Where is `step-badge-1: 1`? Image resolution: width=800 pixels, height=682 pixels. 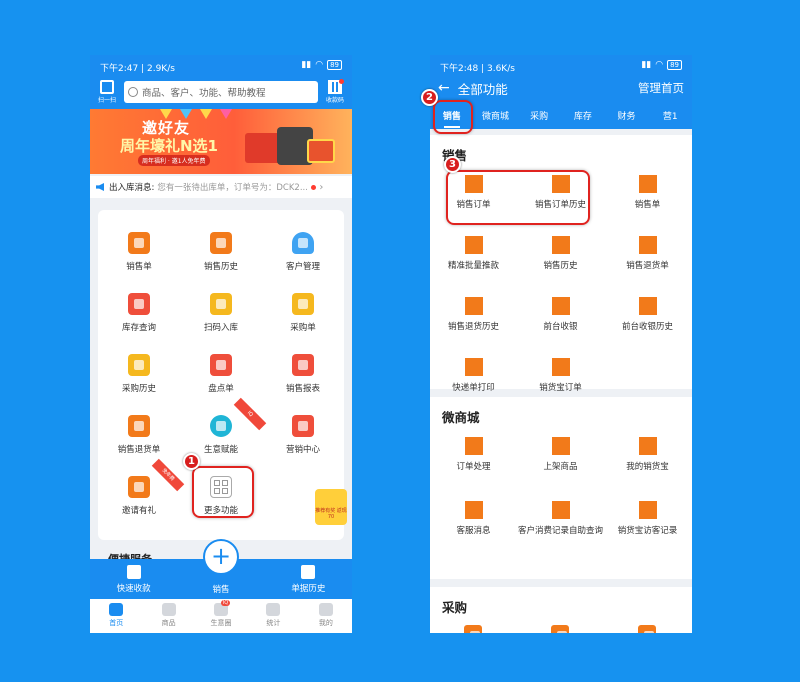
step-badge-1: 1 is located at coordinates (191, 461).